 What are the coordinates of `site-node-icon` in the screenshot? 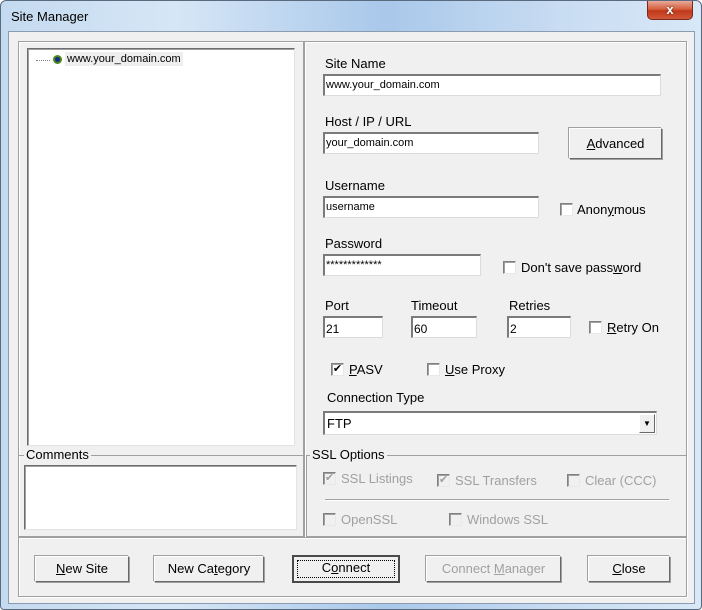 It's located at (57, 59).